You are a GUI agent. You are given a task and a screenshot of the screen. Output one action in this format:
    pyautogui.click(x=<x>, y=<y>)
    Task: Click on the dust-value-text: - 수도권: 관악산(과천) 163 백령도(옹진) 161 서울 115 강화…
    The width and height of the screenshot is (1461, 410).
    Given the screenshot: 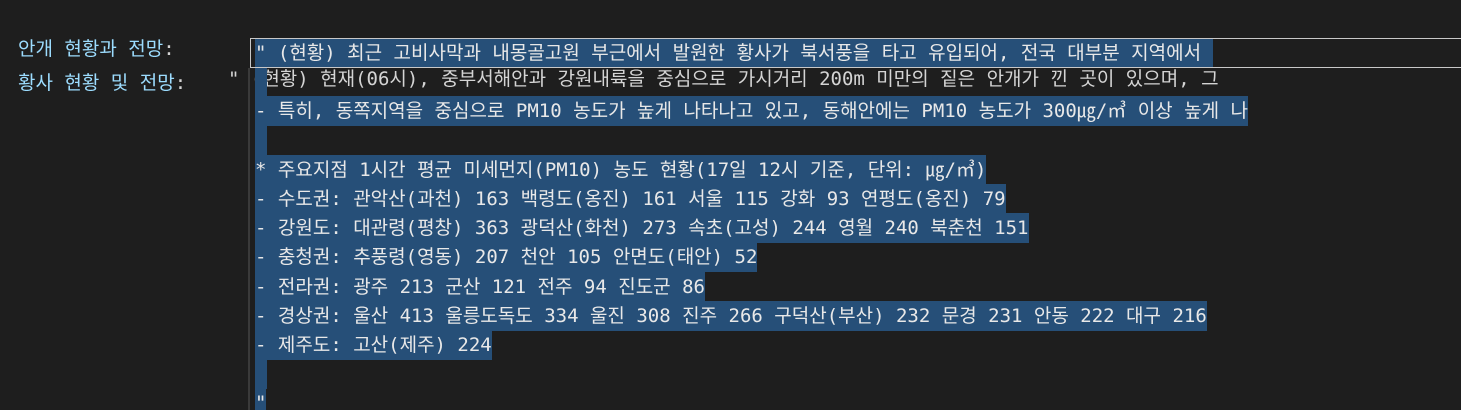 What is the action you would take?
    pyautogui.click(x=630, y=199)
    